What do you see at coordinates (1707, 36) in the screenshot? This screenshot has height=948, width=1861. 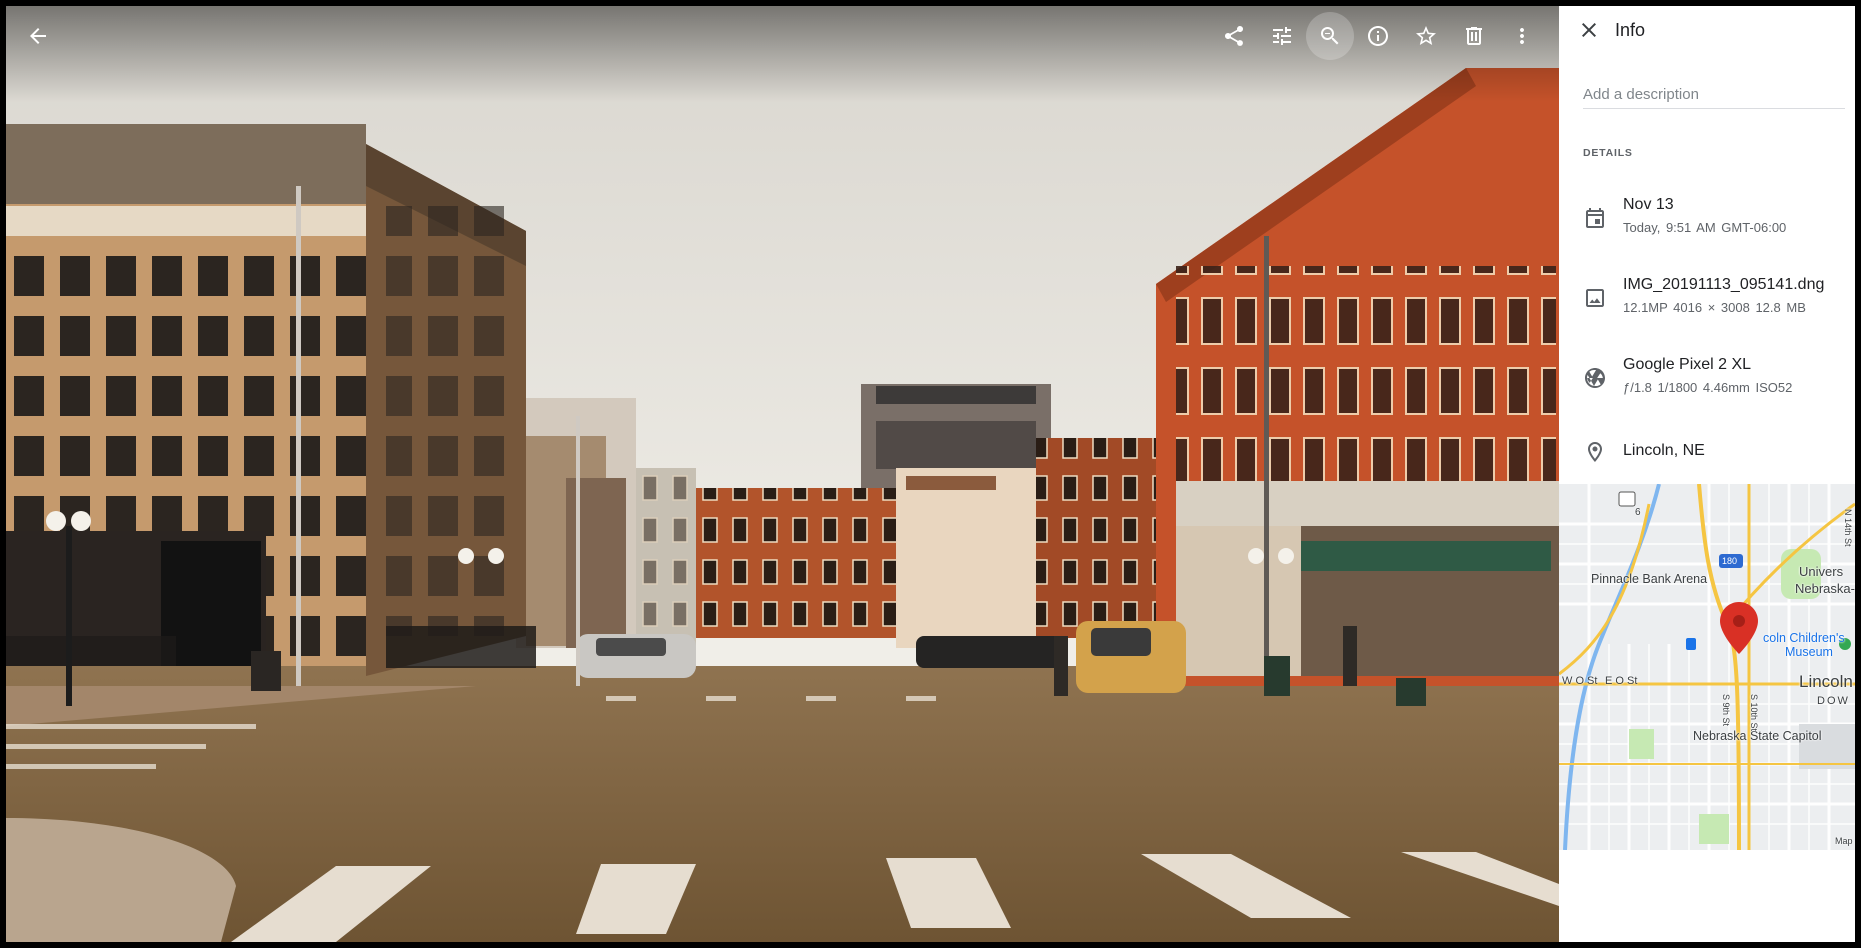 I see `info-panel-header: Info` at bounding box center [1707, 36].